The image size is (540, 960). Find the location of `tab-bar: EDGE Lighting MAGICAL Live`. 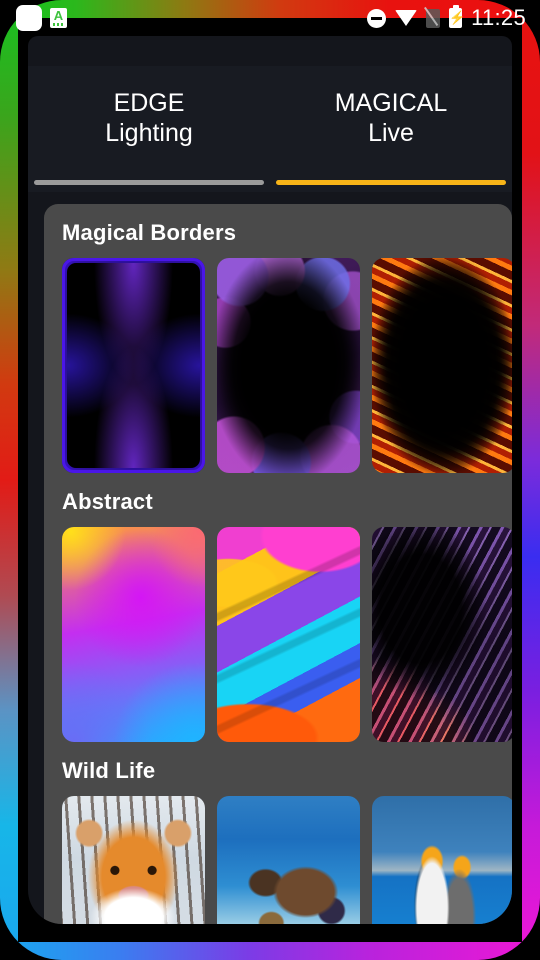

tab-bar: EDGE Lighting MAGICAL Live is located at coordinates (270, 129).